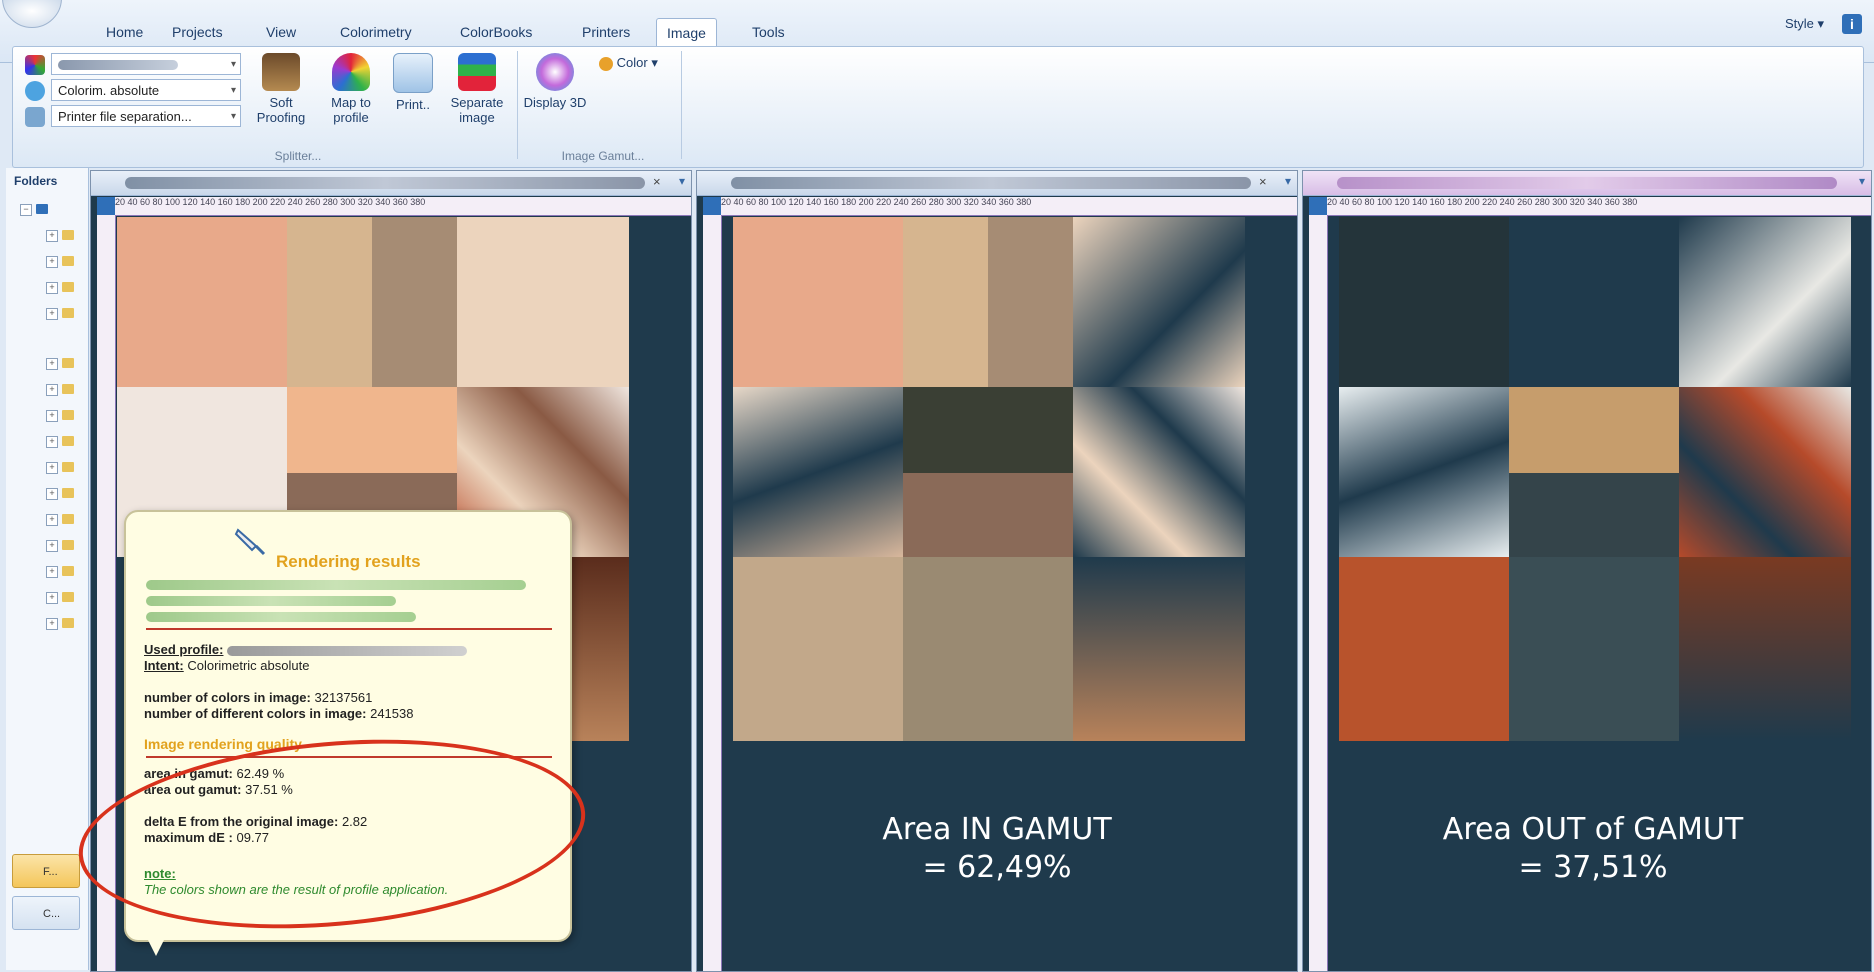 The width and height of the screenshot is (1874, 972). Describe the element at coordinates (1595, 479) in the screenshot. I see `out-gamut-image` at that location.